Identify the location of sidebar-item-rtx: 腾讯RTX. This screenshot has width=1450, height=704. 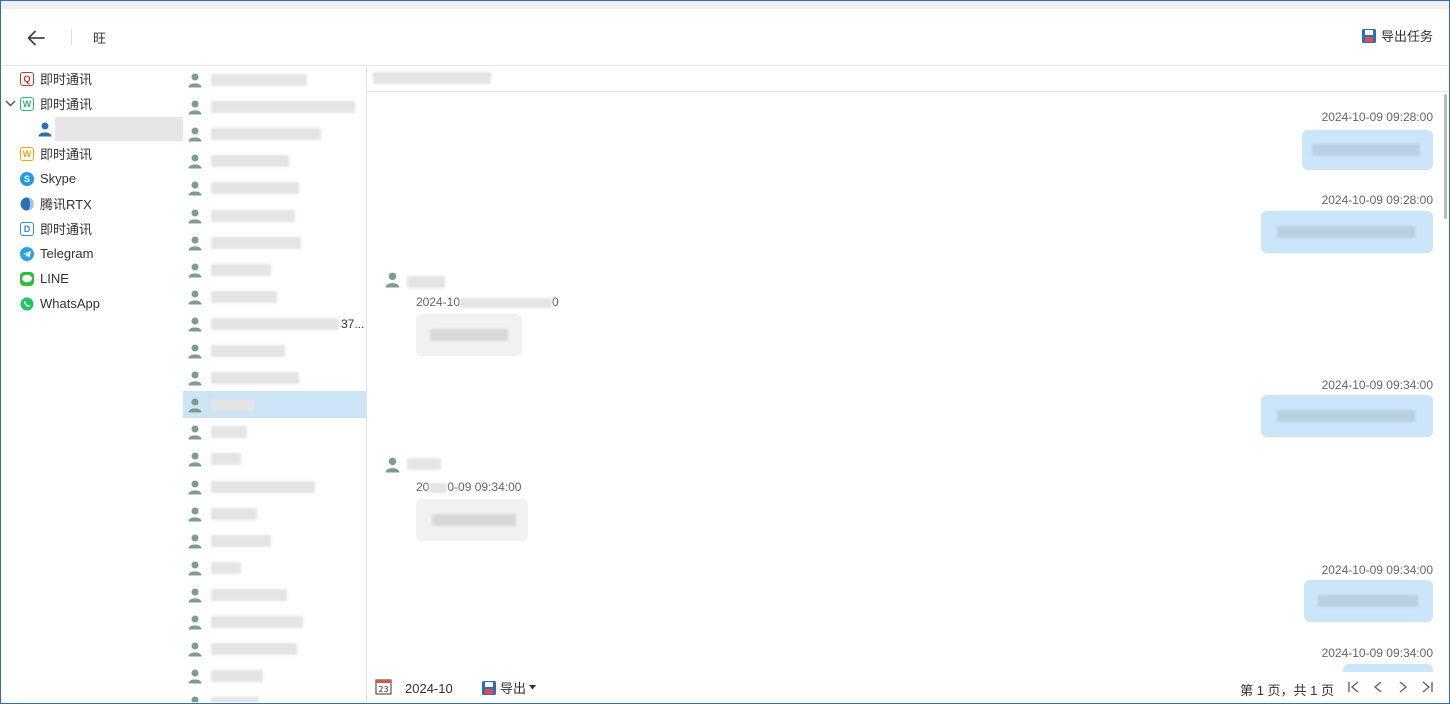
(92, 203).